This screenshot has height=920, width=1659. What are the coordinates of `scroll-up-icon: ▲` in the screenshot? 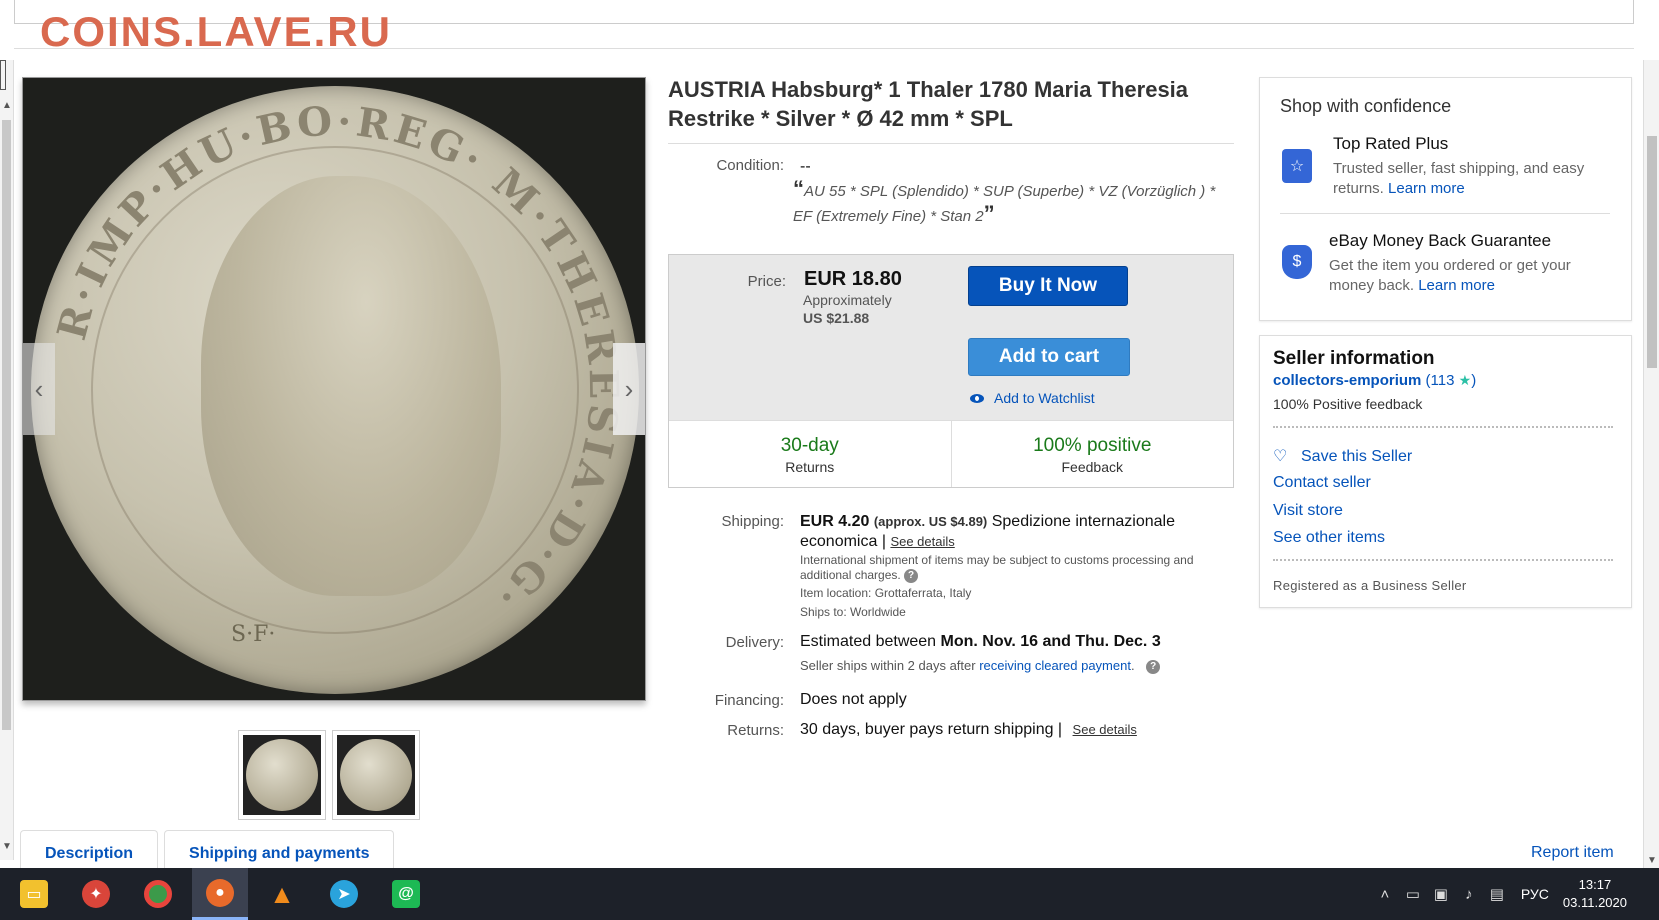 It's located at (7, 105).